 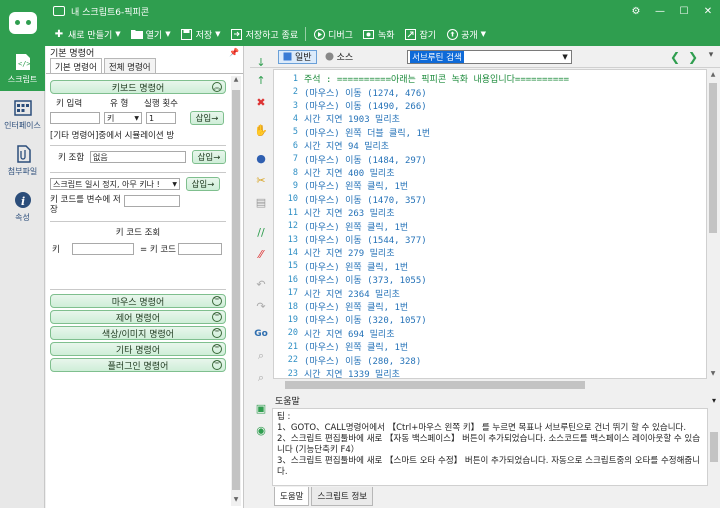 What do you see at coordinates (129, 65) in the screenshot?
I see `tab-all-commands: 전체 명령어` at bounding box center [129, 65].